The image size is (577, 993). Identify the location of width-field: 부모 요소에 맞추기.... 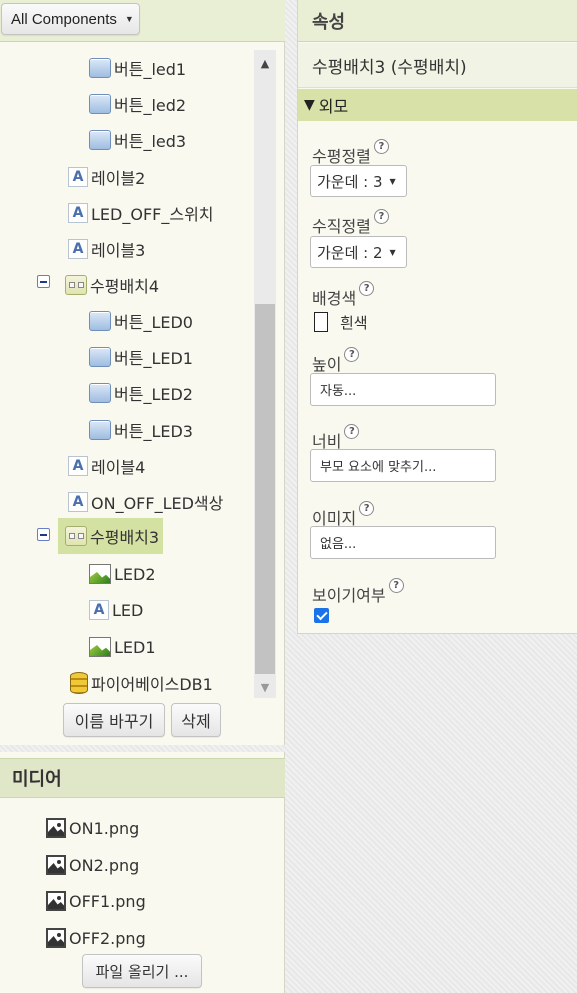
(403, 465).